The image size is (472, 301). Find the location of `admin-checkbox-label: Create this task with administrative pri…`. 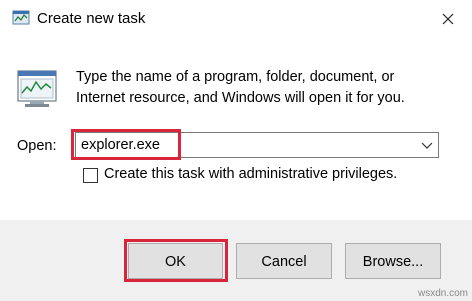

admin-checkbox-label: Create this task with administrative pri… is located at coordinates (250, 174).